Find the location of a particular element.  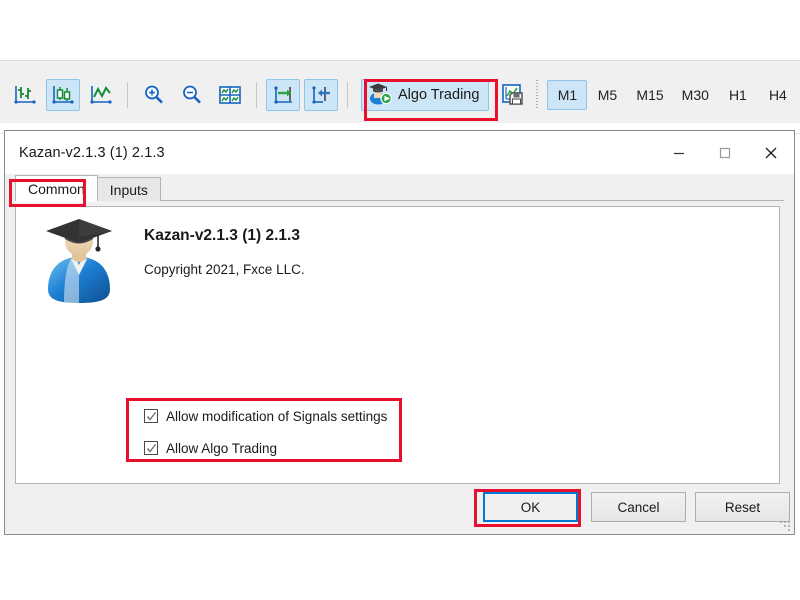

allow-signals-label: Allow modification of Signals settings is located at coordinates (277, 416).